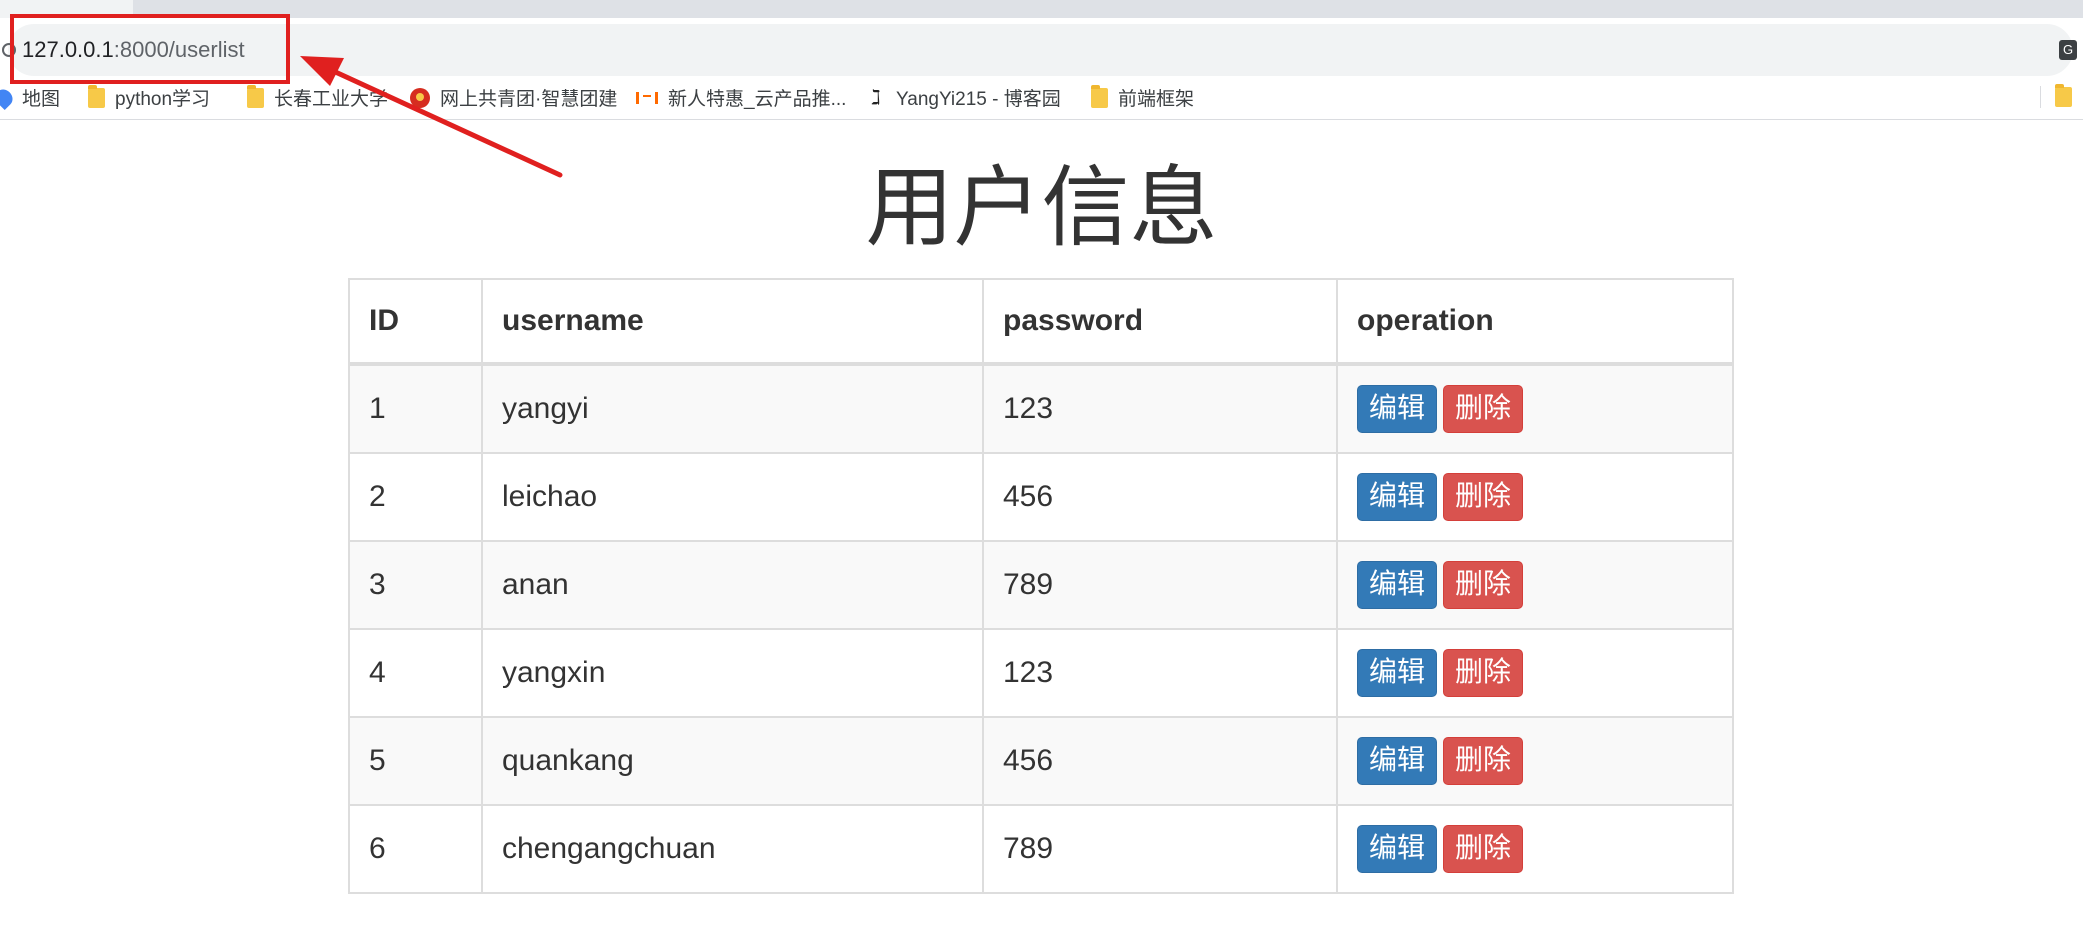 The width and height of the screenshot is (2083, 935). I want to click on table-row: 2 leichao 456 编辑 删除, so click(1041, 497).